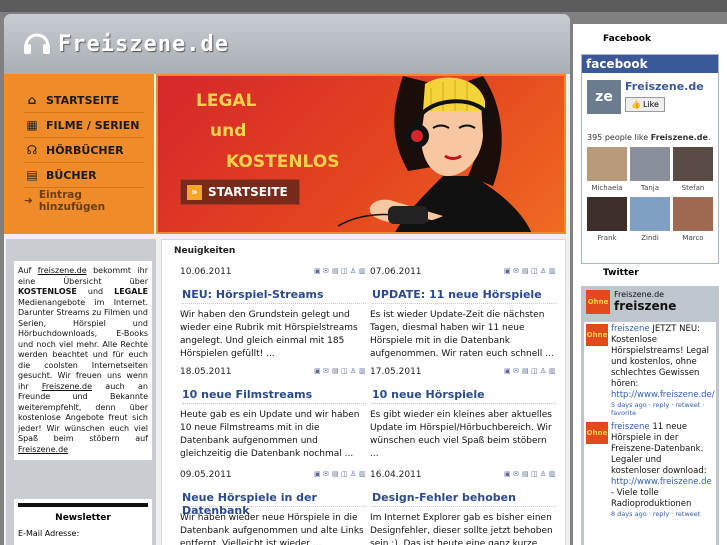 The height and width of the screenshot is (545, 727). I want to click on article-title: NEU: Hörspiel-Streams, so click(274, 296).